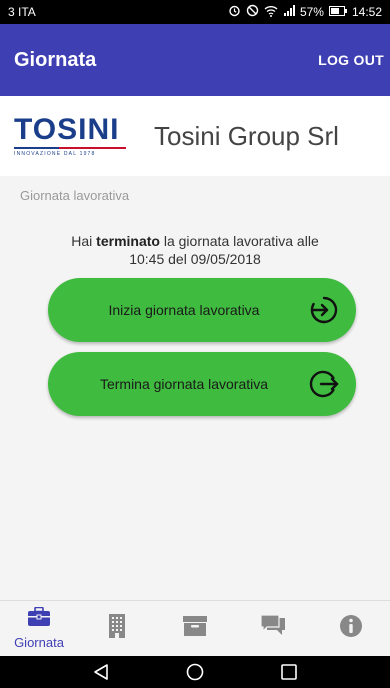  What do you see at coordinates (246, 135) in the screenshot?
I see `company-name: Tosini Group Srl` at bounding box center [246, 135].